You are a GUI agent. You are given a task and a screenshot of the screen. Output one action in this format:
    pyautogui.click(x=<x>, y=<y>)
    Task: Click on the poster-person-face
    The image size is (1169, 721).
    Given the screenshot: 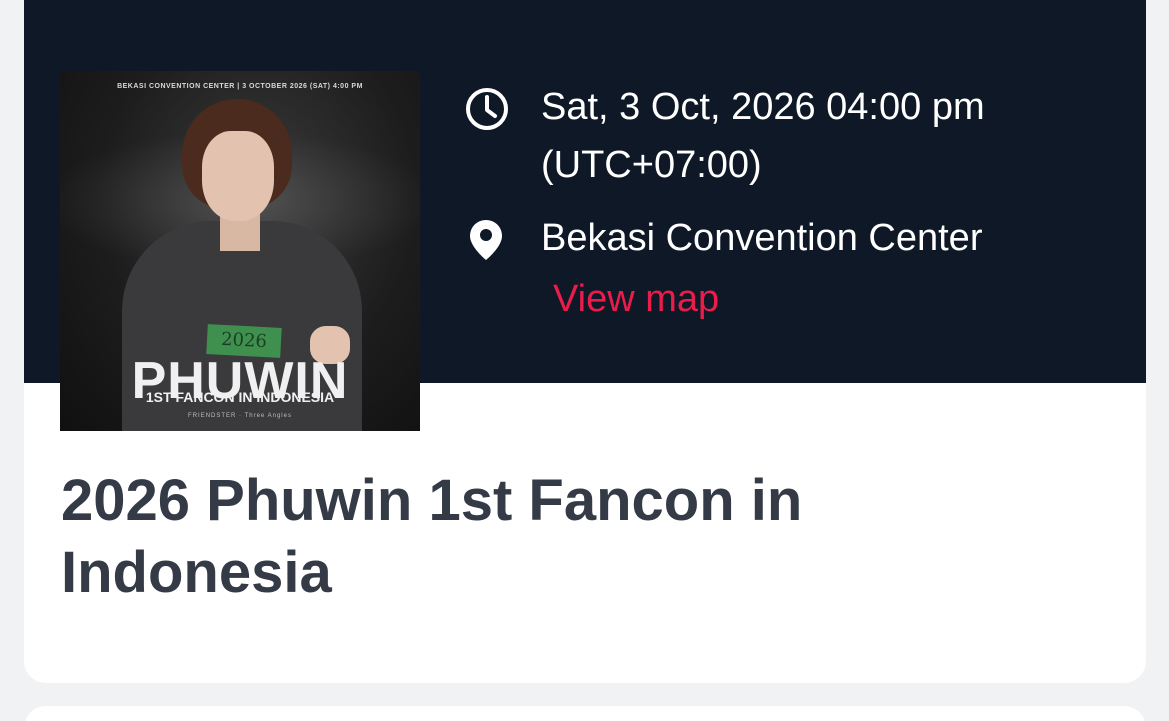 What is the action you would take?
    pyautogui.click(x=238, y=176)
    